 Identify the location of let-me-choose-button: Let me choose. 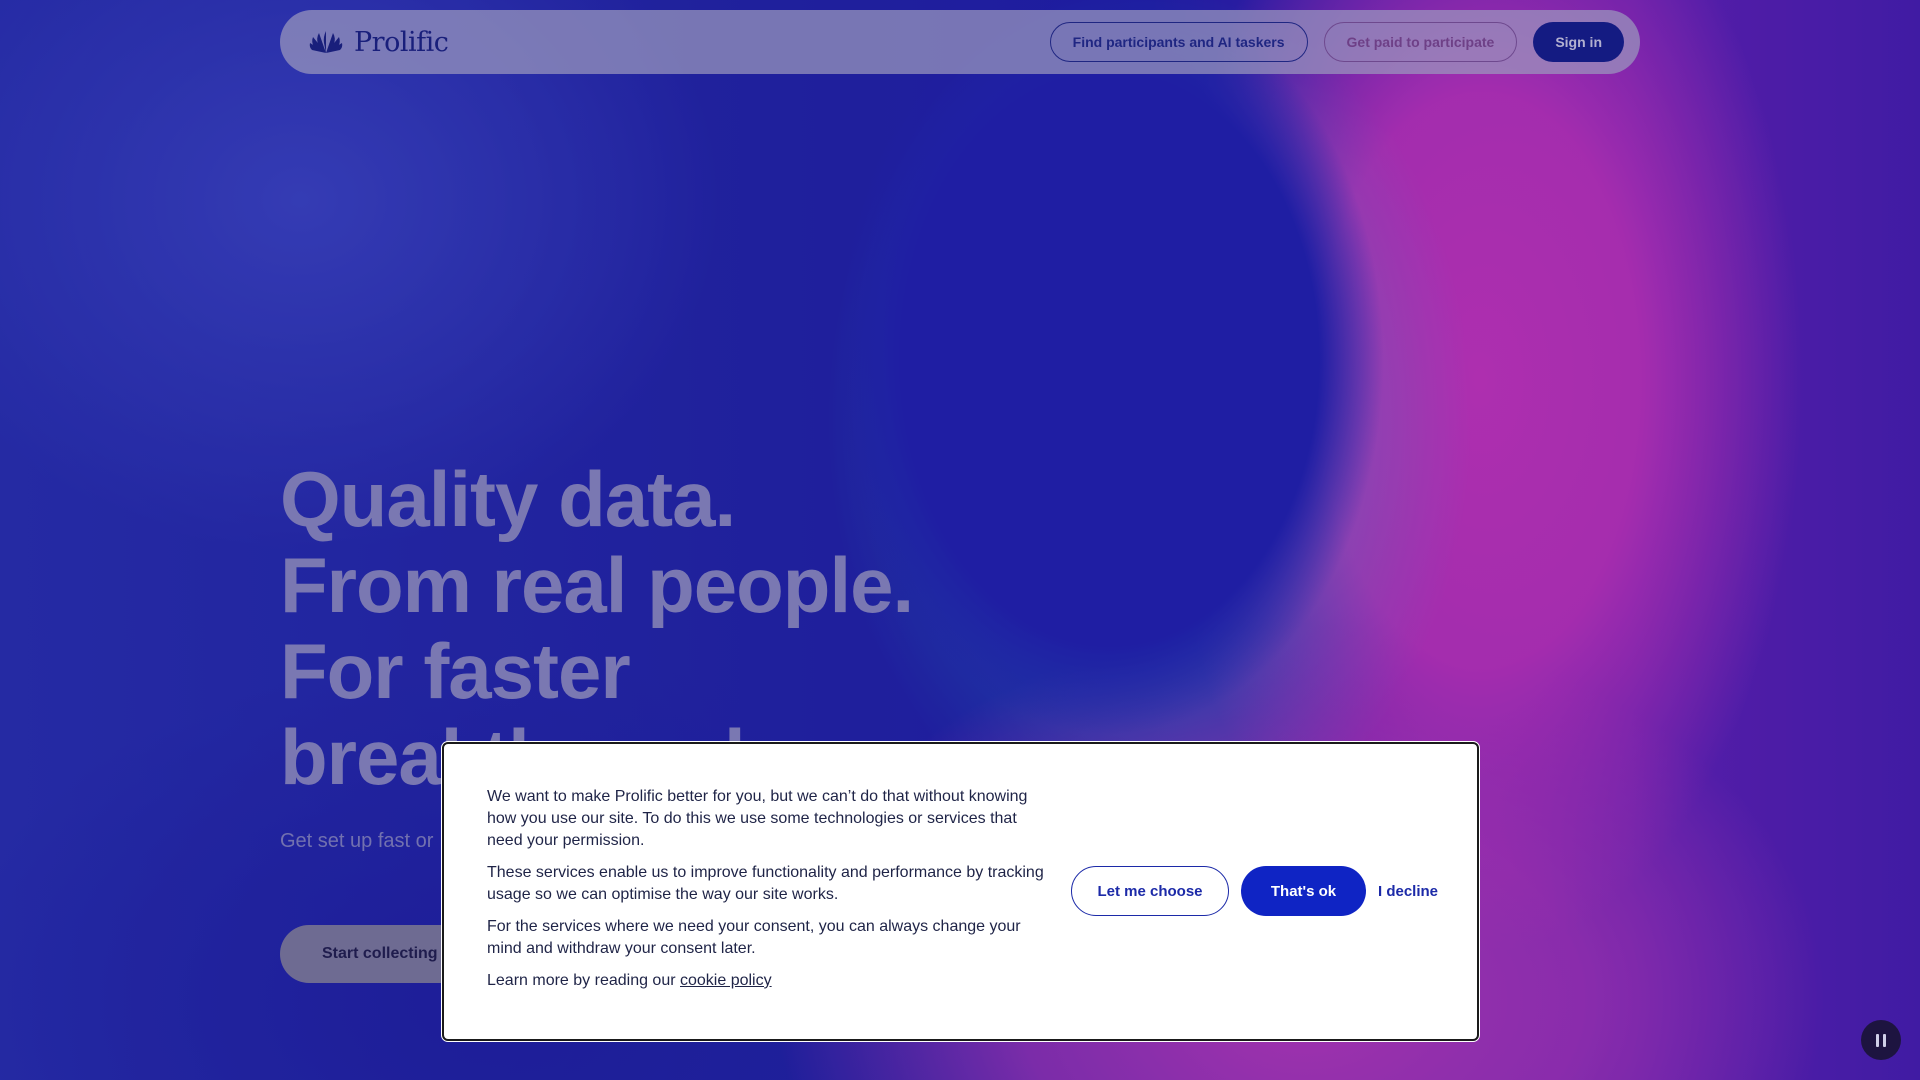
(1150, 891).